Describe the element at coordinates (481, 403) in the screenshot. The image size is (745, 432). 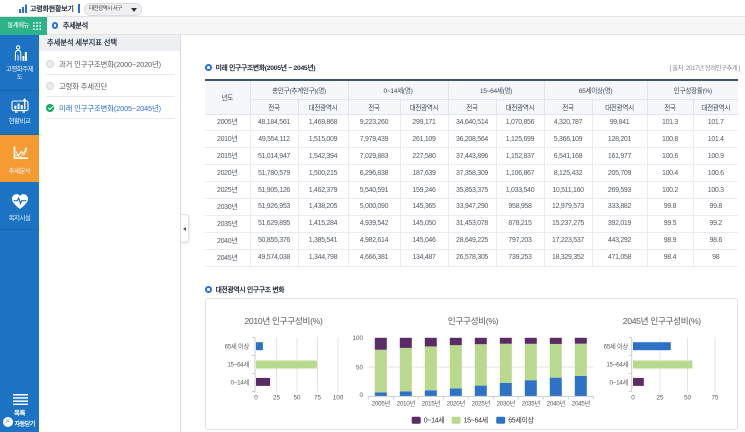
I see `svg-text: 2025년` at that location.